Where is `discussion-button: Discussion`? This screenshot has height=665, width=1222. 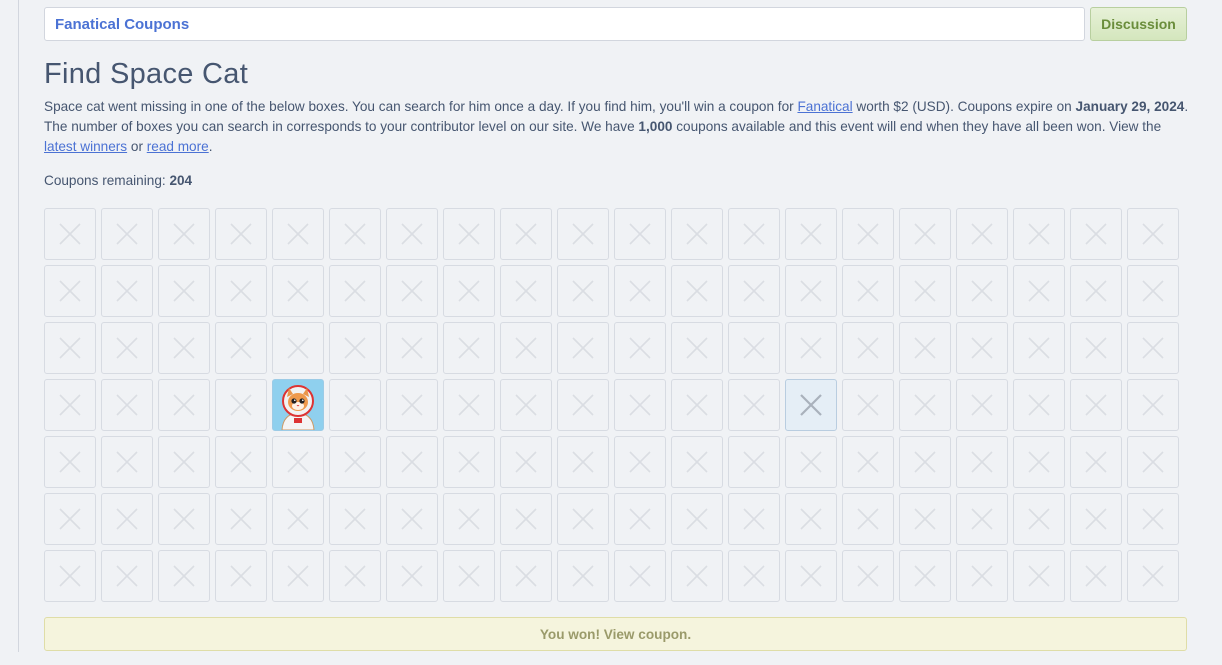 discussion-button: Discussion is located at coordinates (1138, 24).